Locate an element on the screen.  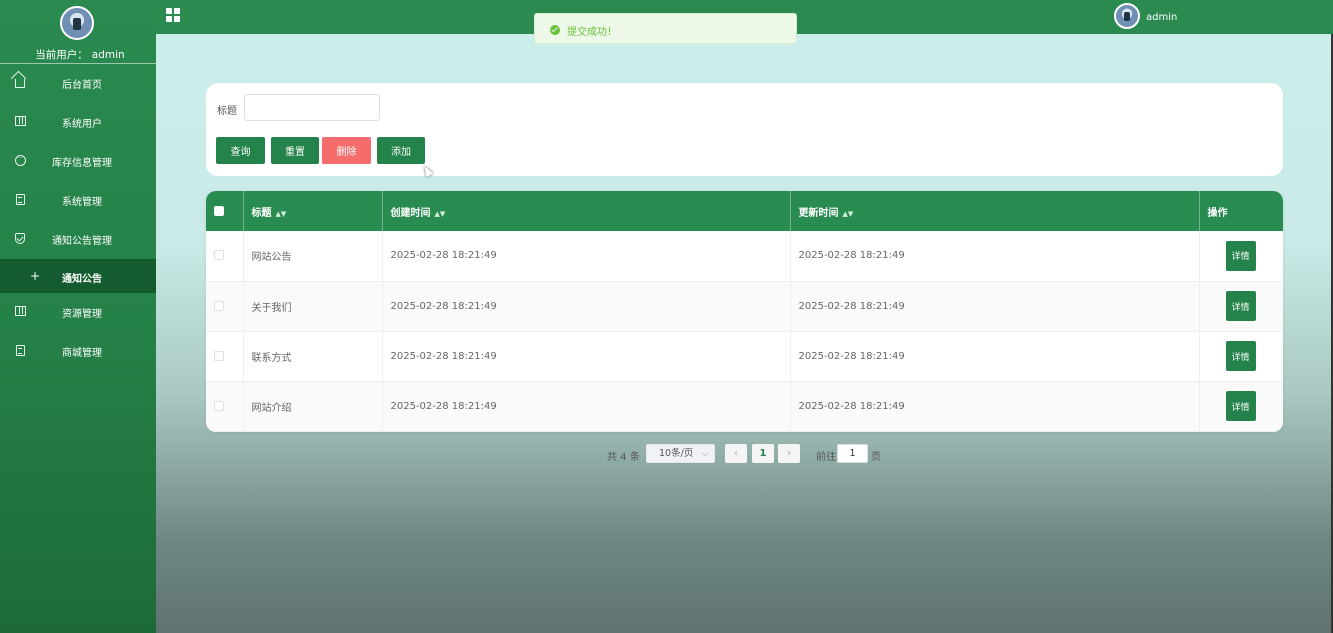
sidebar-item-label: 资源管理 is located at coordinates (82, 314).